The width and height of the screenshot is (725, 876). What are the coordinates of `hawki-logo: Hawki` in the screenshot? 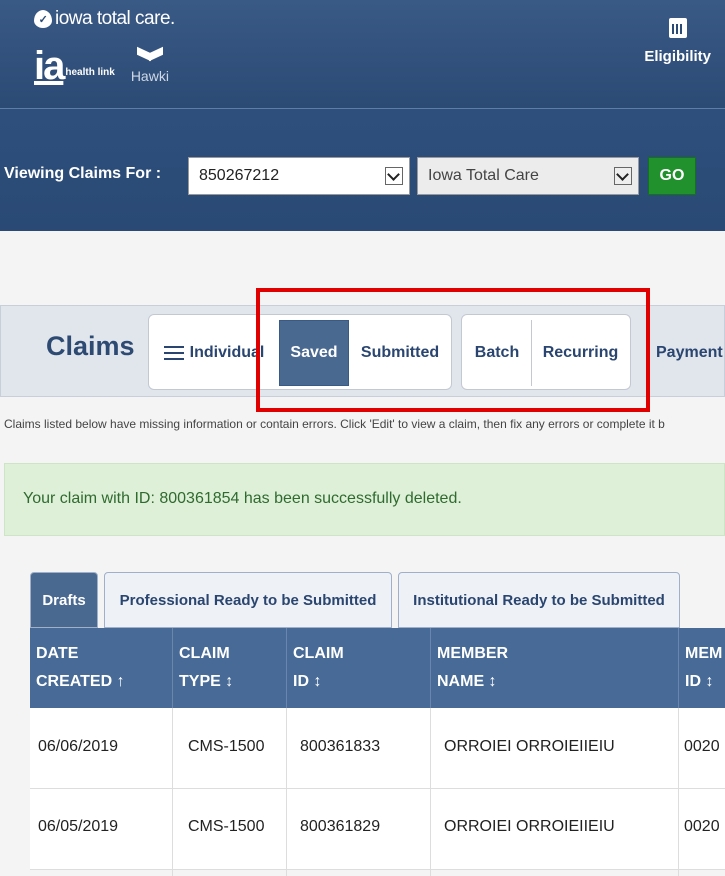 It's located at (150, 66).